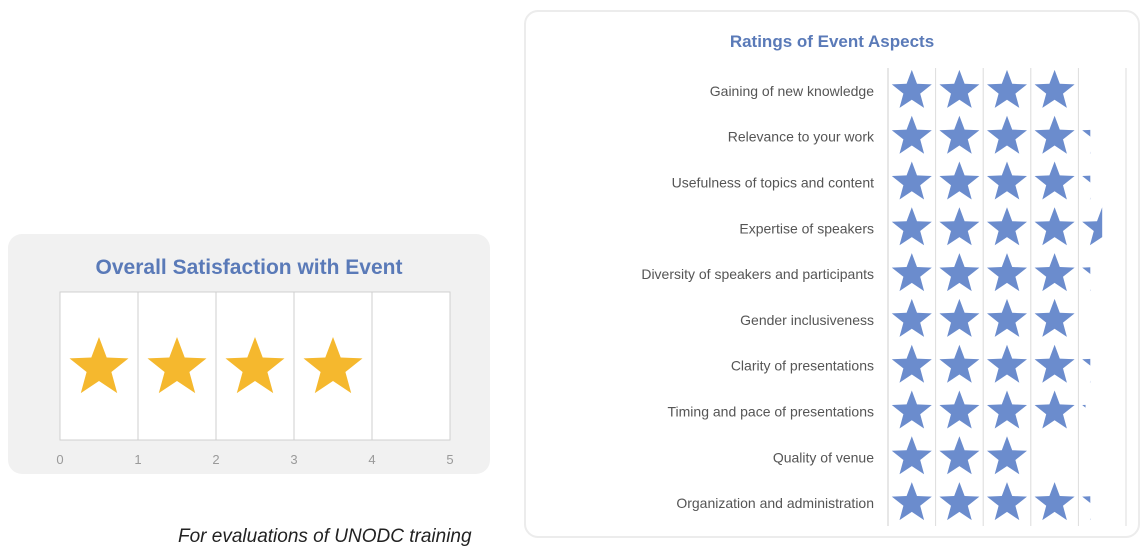  What do you see at coordinates (807, 320) in the screenshot?
I see `aspect-category-label: Gender inclusiveness` at bounding box center [807, 320].